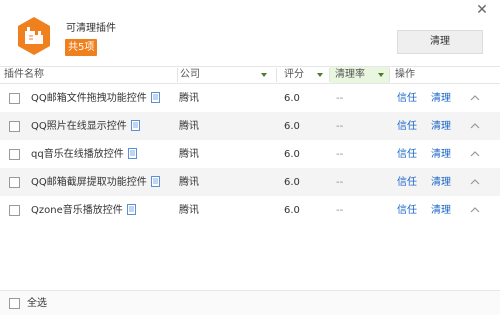  I want to click on plugin-name: QQ邮箱截屏提取功能控件, so click(95, 182).